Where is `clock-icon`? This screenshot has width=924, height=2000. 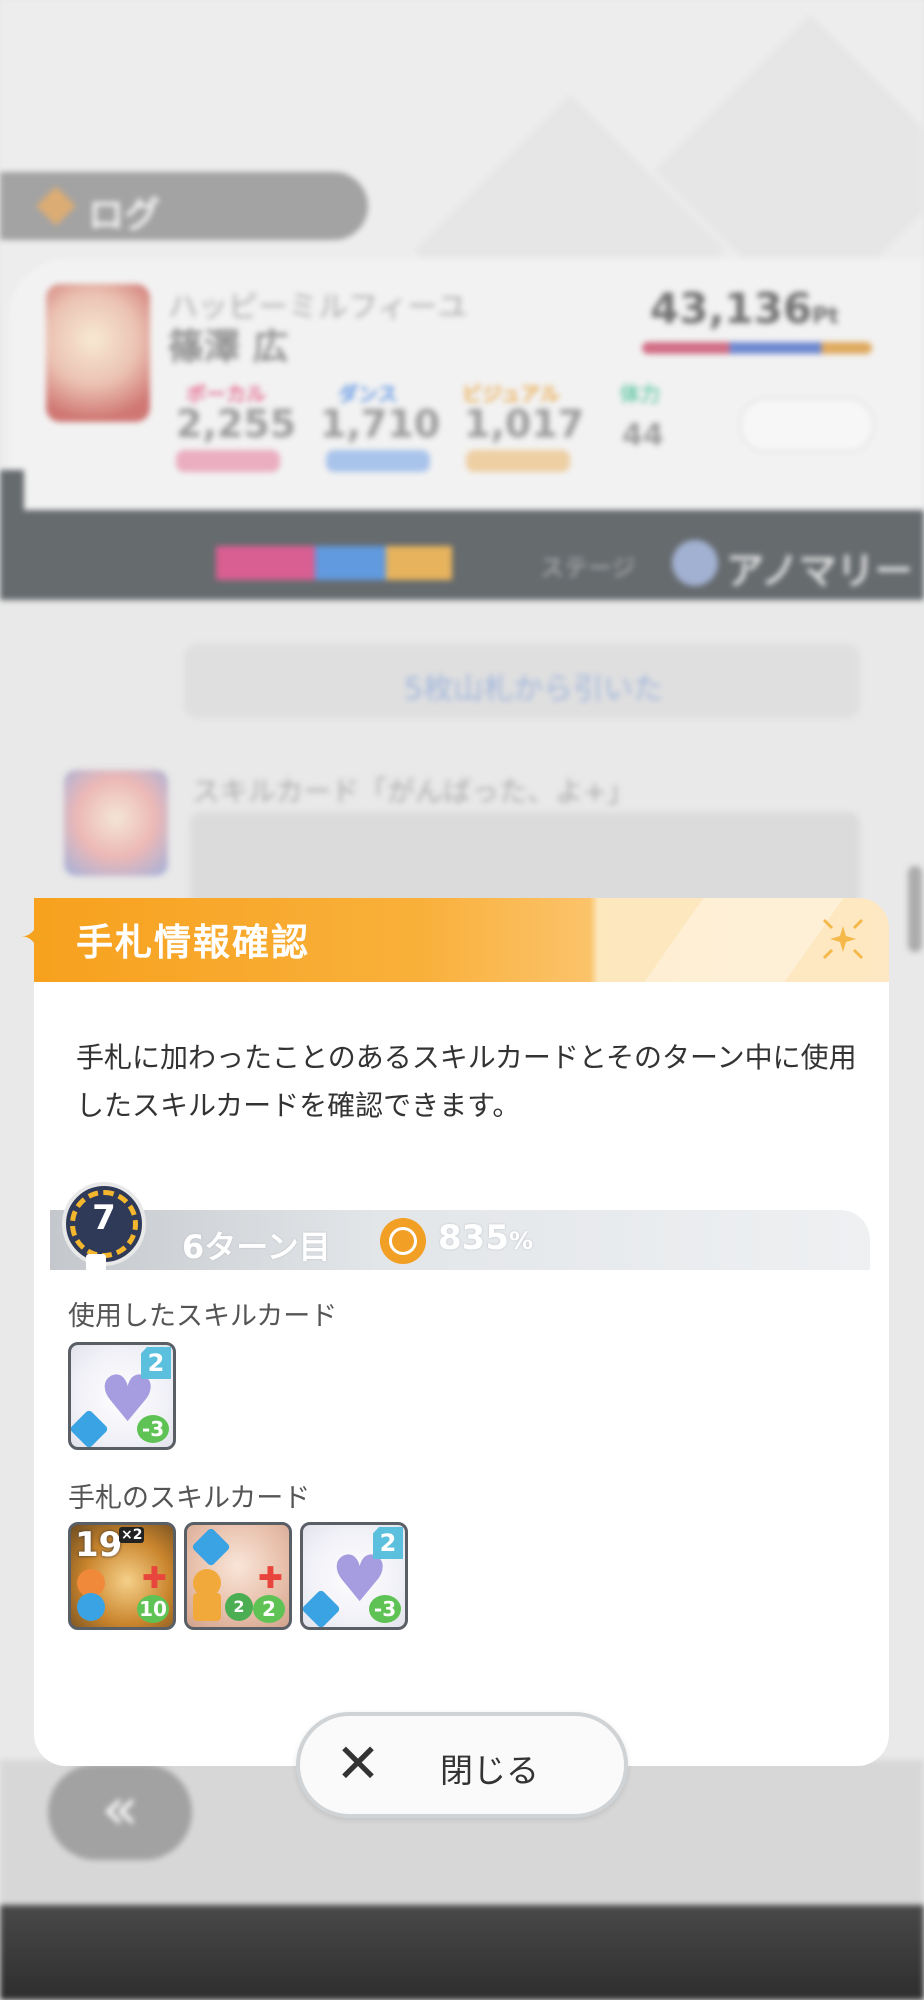
clock-icon is located at coordinates (91, 1607).